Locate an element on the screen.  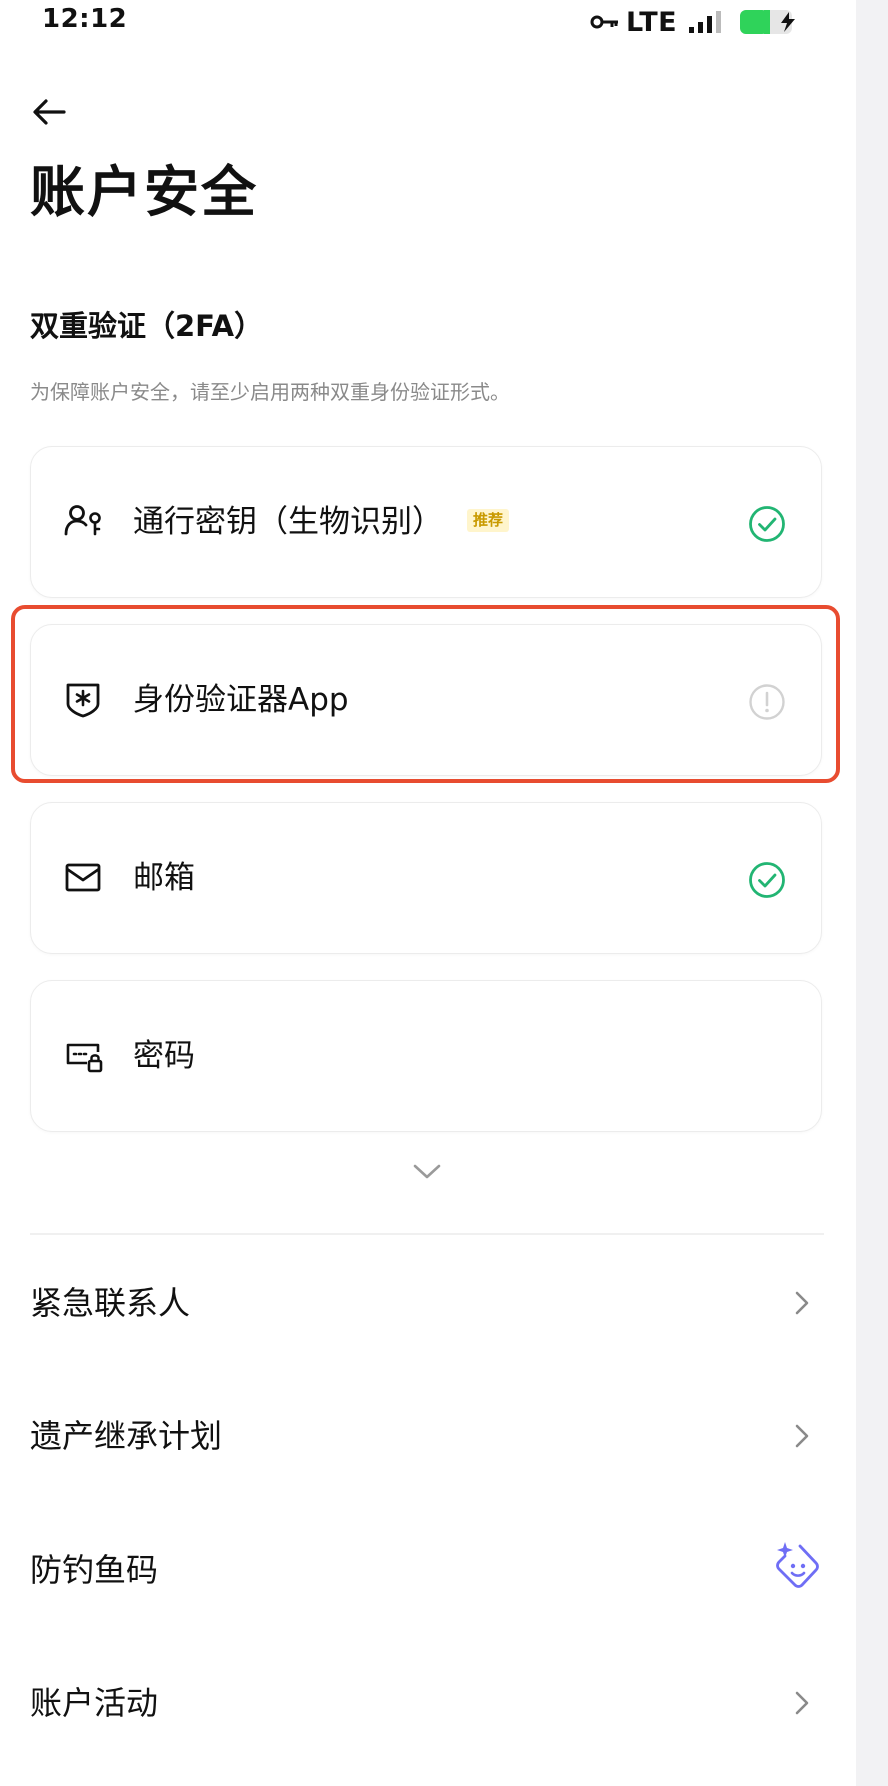
signal-icon is located at coordinates (707, 22).